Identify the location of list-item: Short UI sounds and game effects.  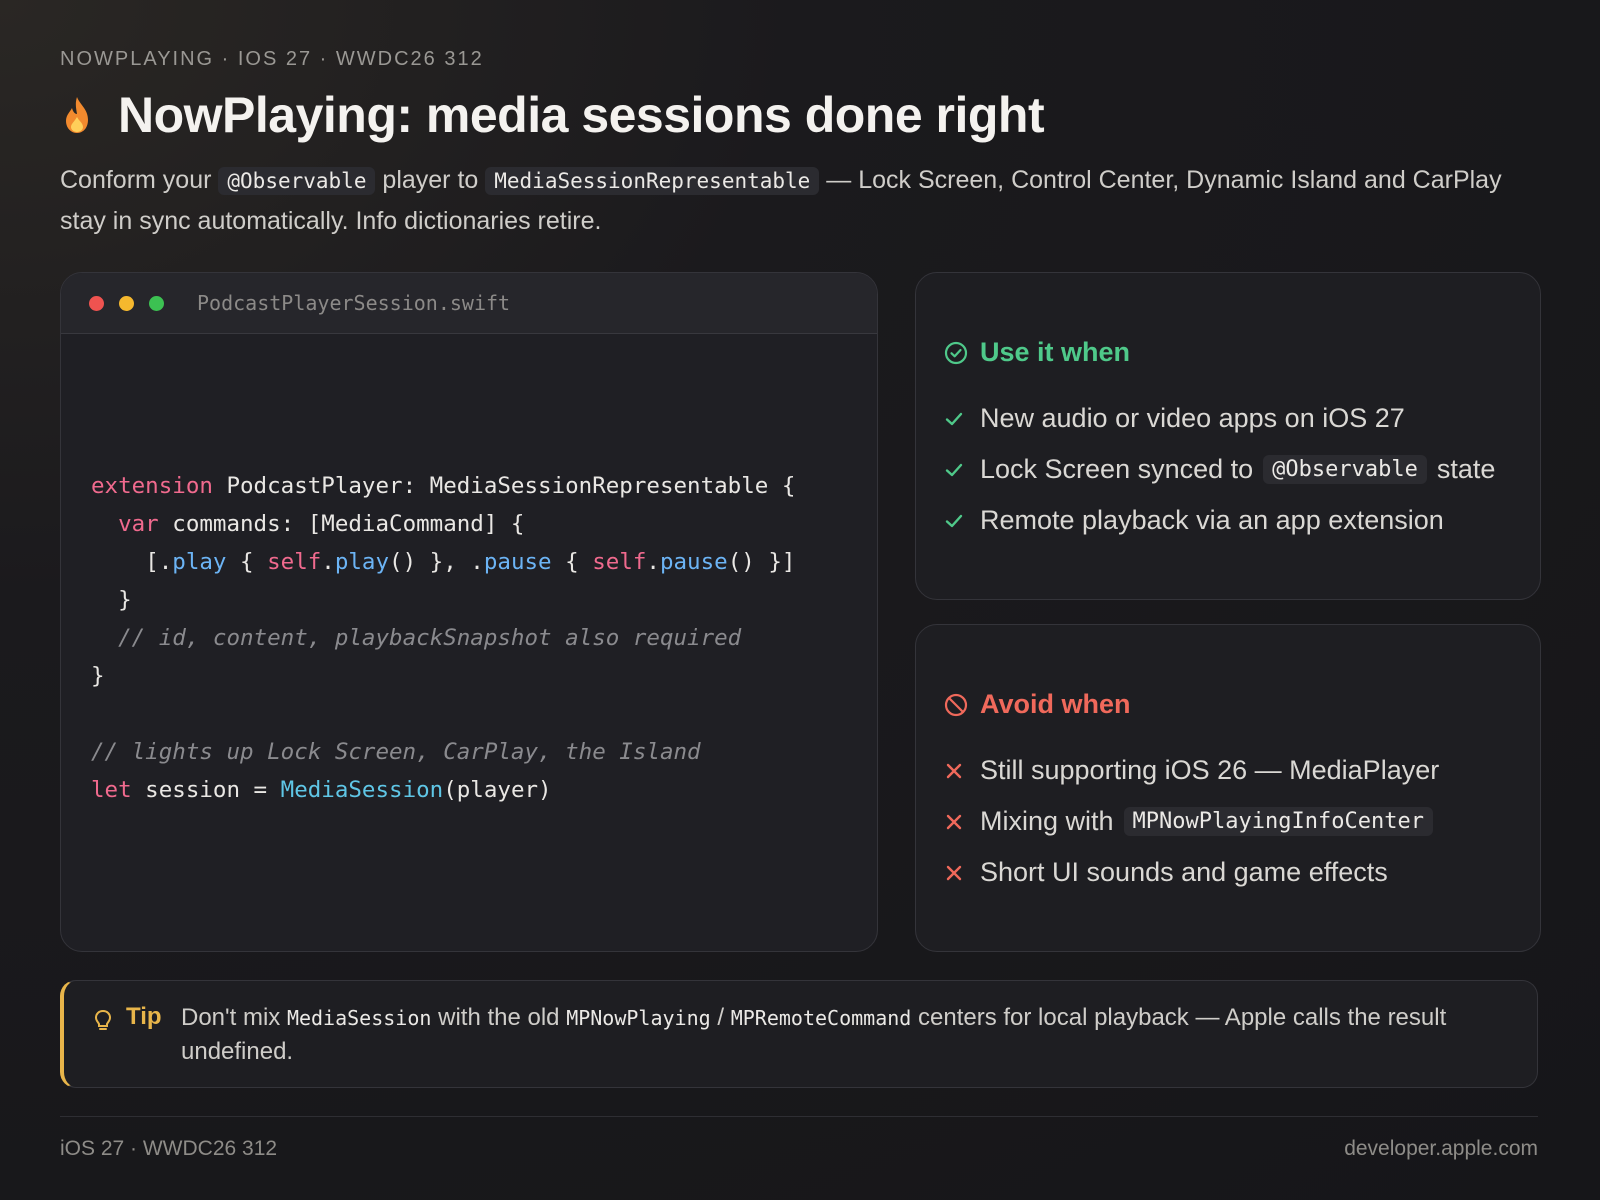
(1193, 872).